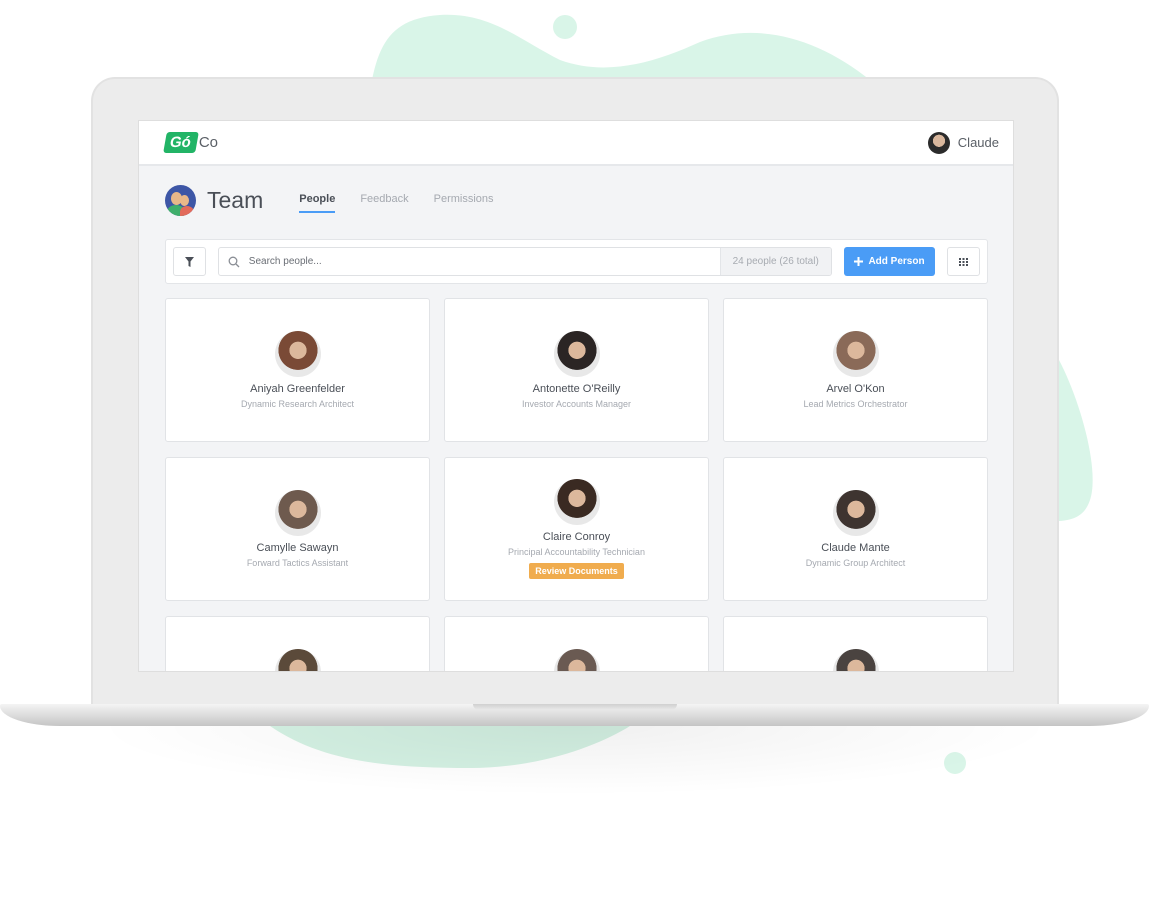 The image size is (1149, 908). Describe the element at coordinates (181, 142) in the screenshot. I see `logo-mark: Gó` at that location.